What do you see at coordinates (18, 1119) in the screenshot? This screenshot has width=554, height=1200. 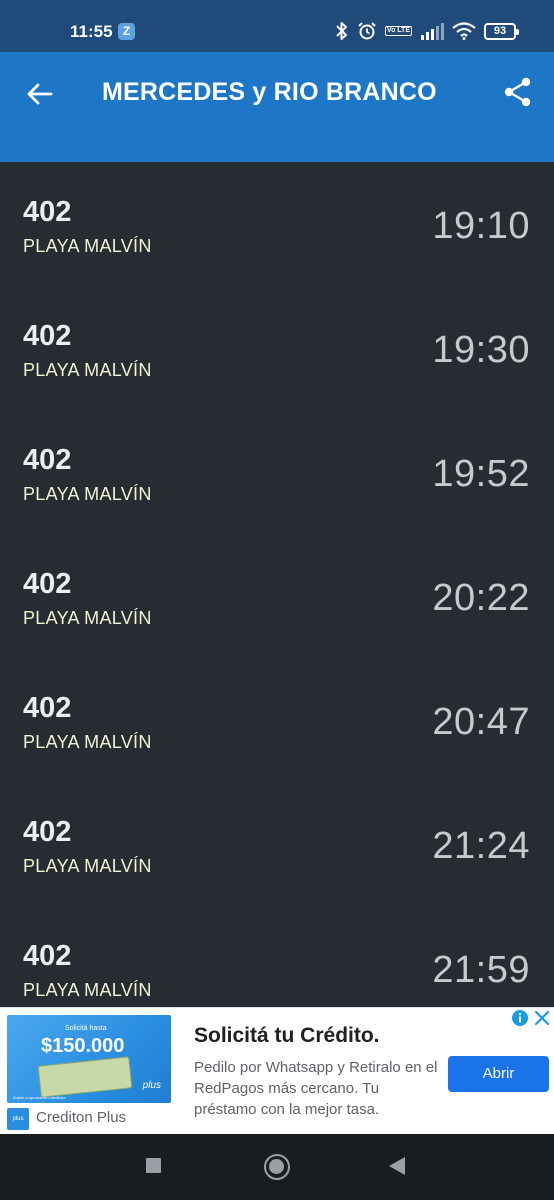 I see `advertiser-logo: plus` at bounding box center [18, 1119].